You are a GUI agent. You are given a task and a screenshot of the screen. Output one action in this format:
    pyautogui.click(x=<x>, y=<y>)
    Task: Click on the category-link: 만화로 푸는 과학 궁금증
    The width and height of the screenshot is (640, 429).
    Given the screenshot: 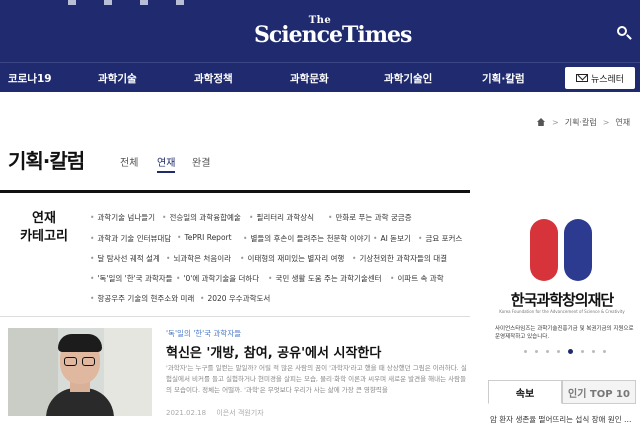 What is the action you would take?
    pyautogui.click(x=369, y=217)
    